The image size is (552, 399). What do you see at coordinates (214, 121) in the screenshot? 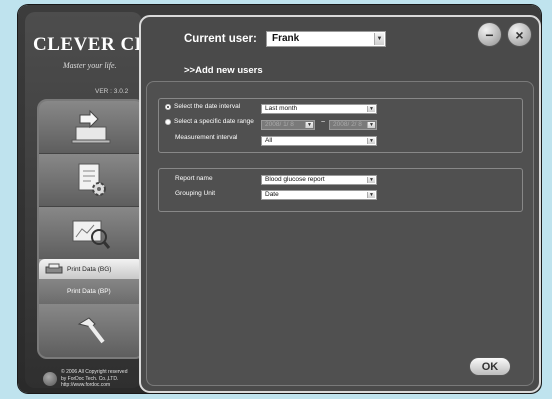
I see `date-range-label: Select a specific date range` at bounding box center [214, 121].